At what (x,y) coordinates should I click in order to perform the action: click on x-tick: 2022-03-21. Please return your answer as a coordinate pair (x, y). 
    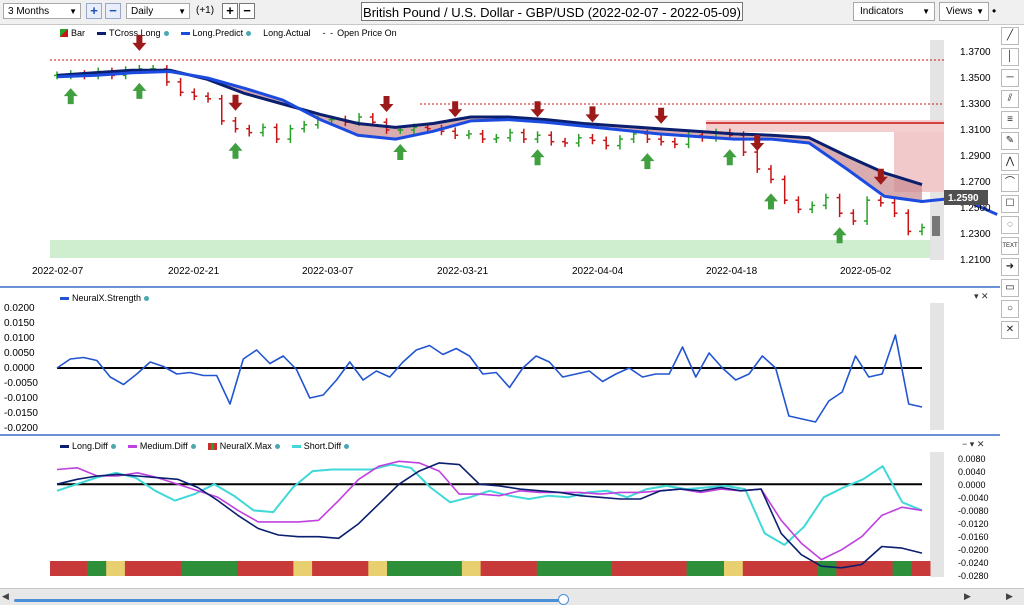
    Looking at the image, I should click on (463, 271).